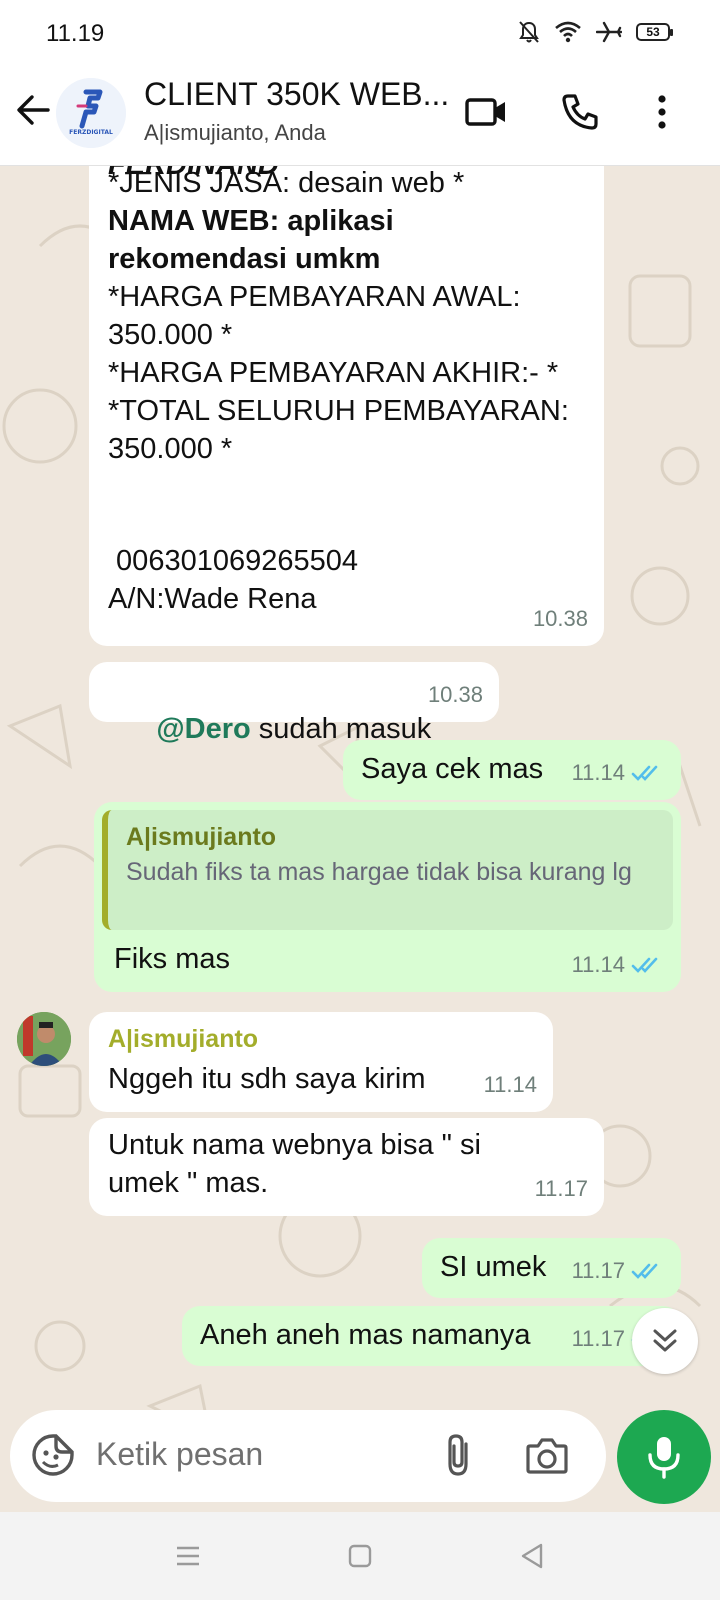  I want to click on message-text: Fiks mas, so click(172, 959).